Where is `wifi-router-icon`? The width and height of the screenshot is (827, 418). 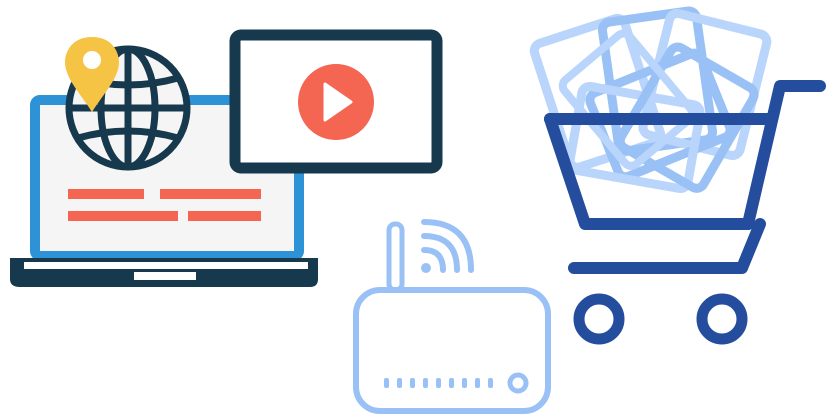 wifi-router-icon is located at coordinates (452, 316).